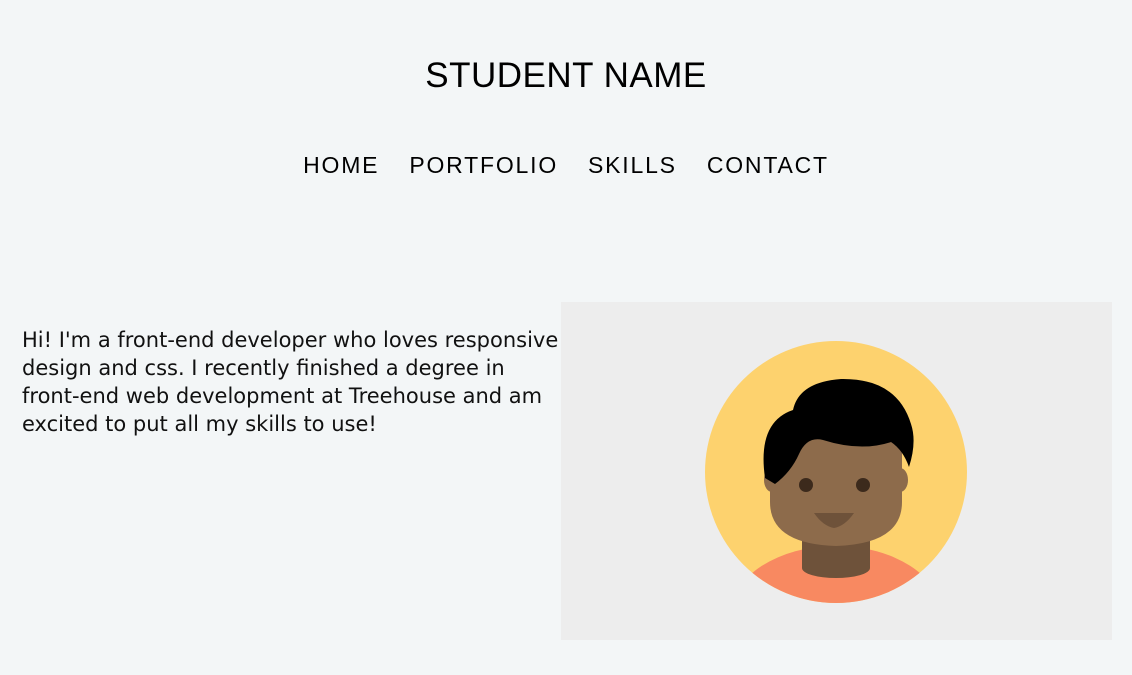  I want to click on nav-contact-link: CONTACT, so click(768, 165).